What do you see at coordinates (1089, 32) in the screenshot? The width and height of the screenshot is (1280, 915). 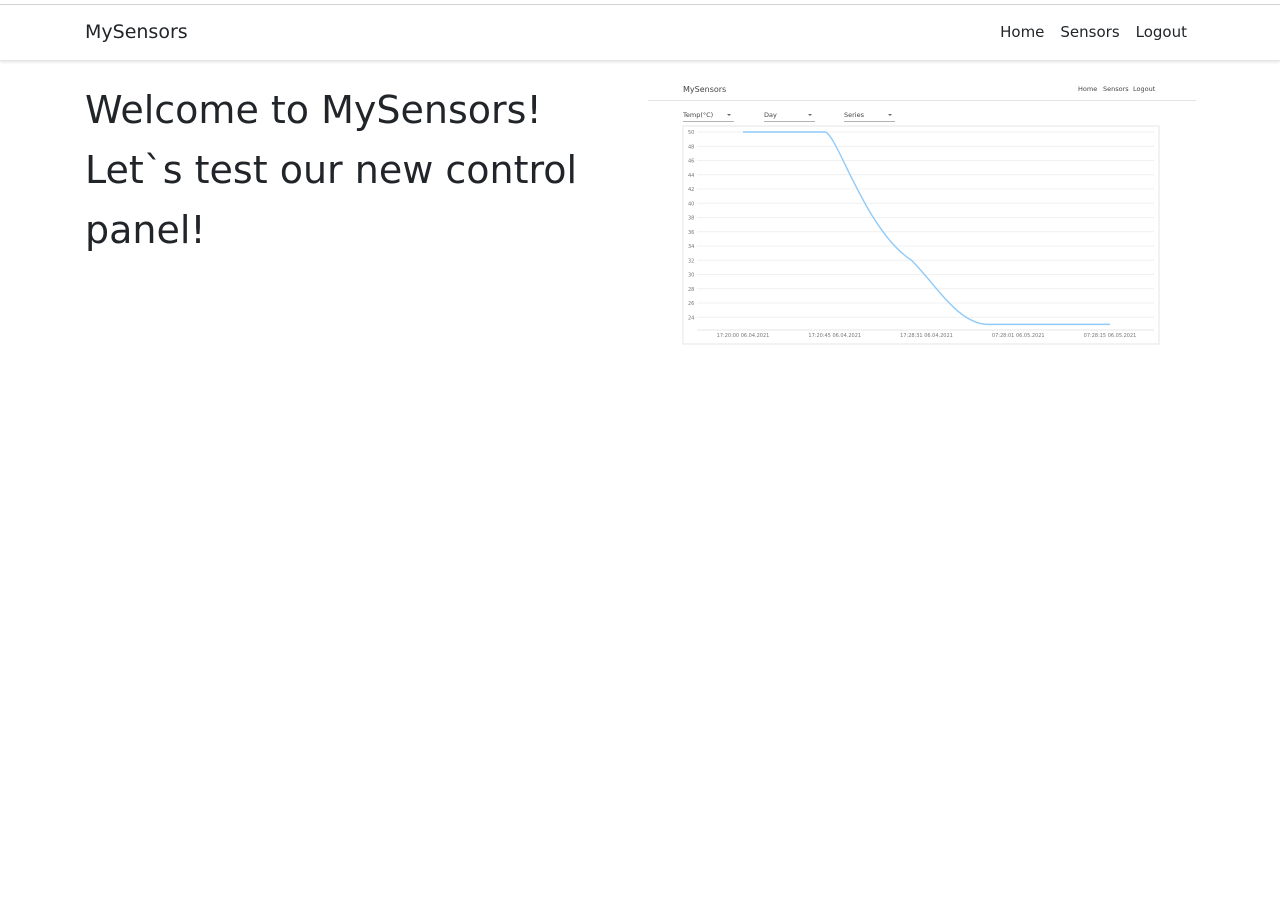 I see `nav-link-sensors: Sensors` at bounding box center [1089, 32].